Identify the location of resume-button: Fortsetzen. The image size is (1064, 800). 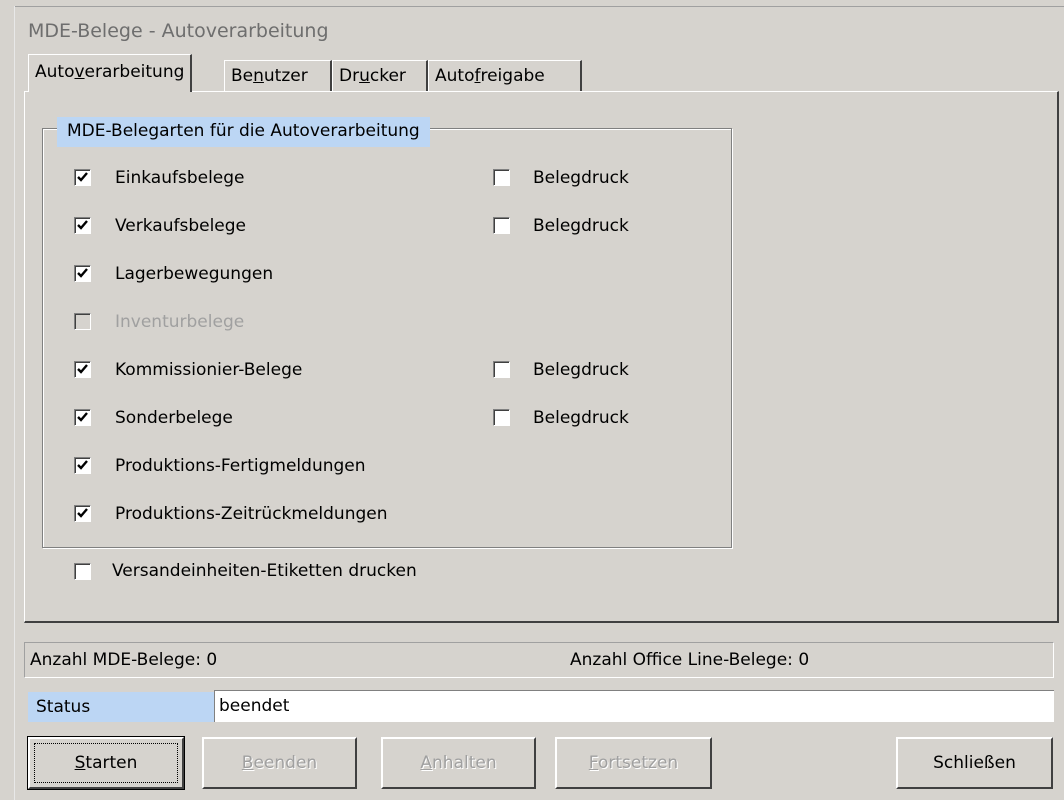
(633, 763).